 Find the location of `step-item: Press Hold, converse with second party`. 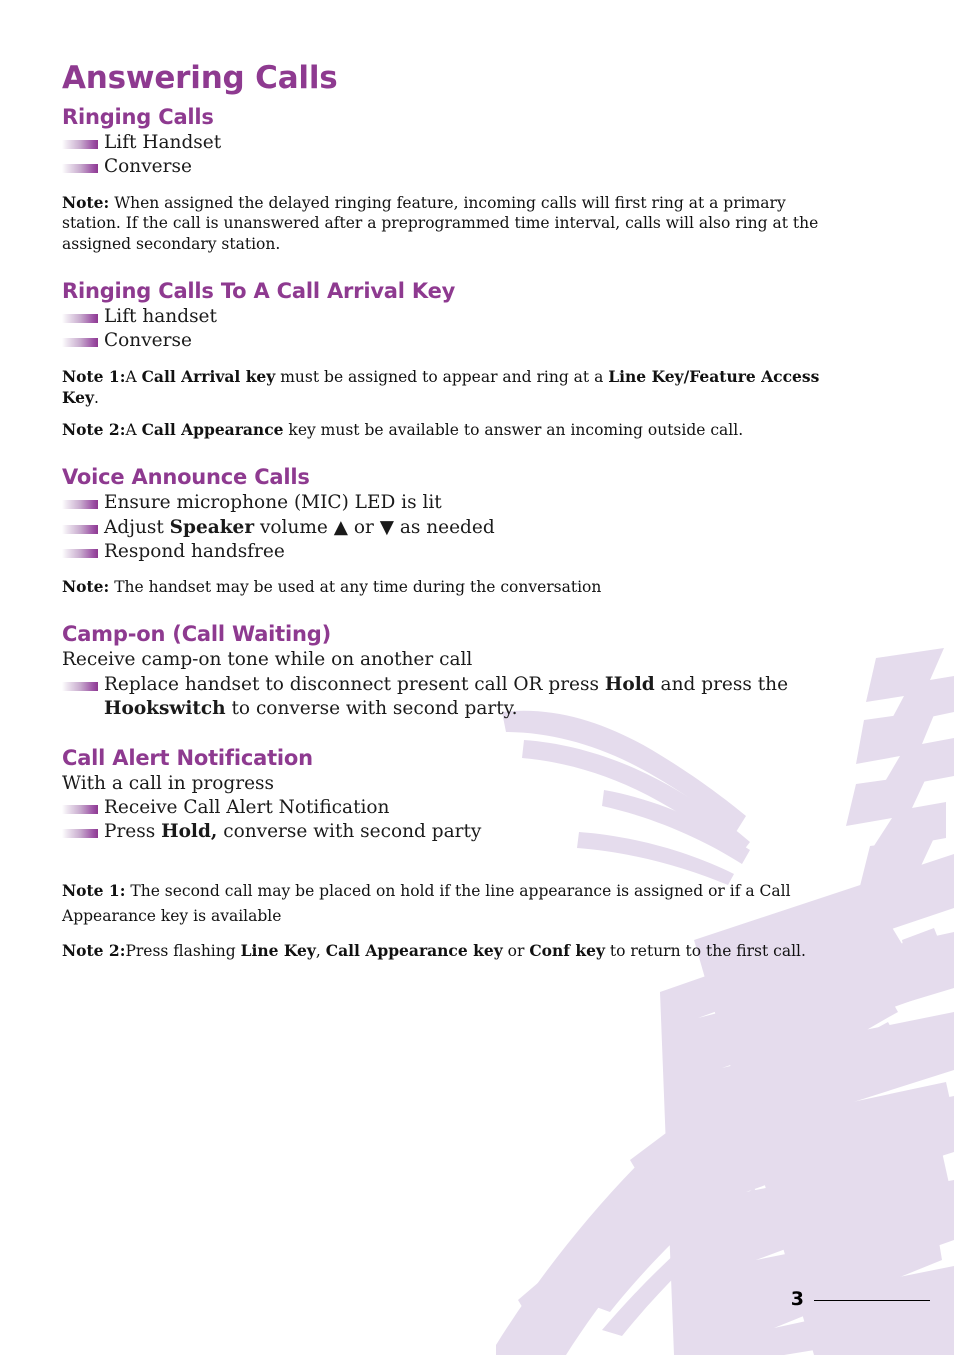

step-item: Press Hold, converse with second party is located at coordinates (442, 832).